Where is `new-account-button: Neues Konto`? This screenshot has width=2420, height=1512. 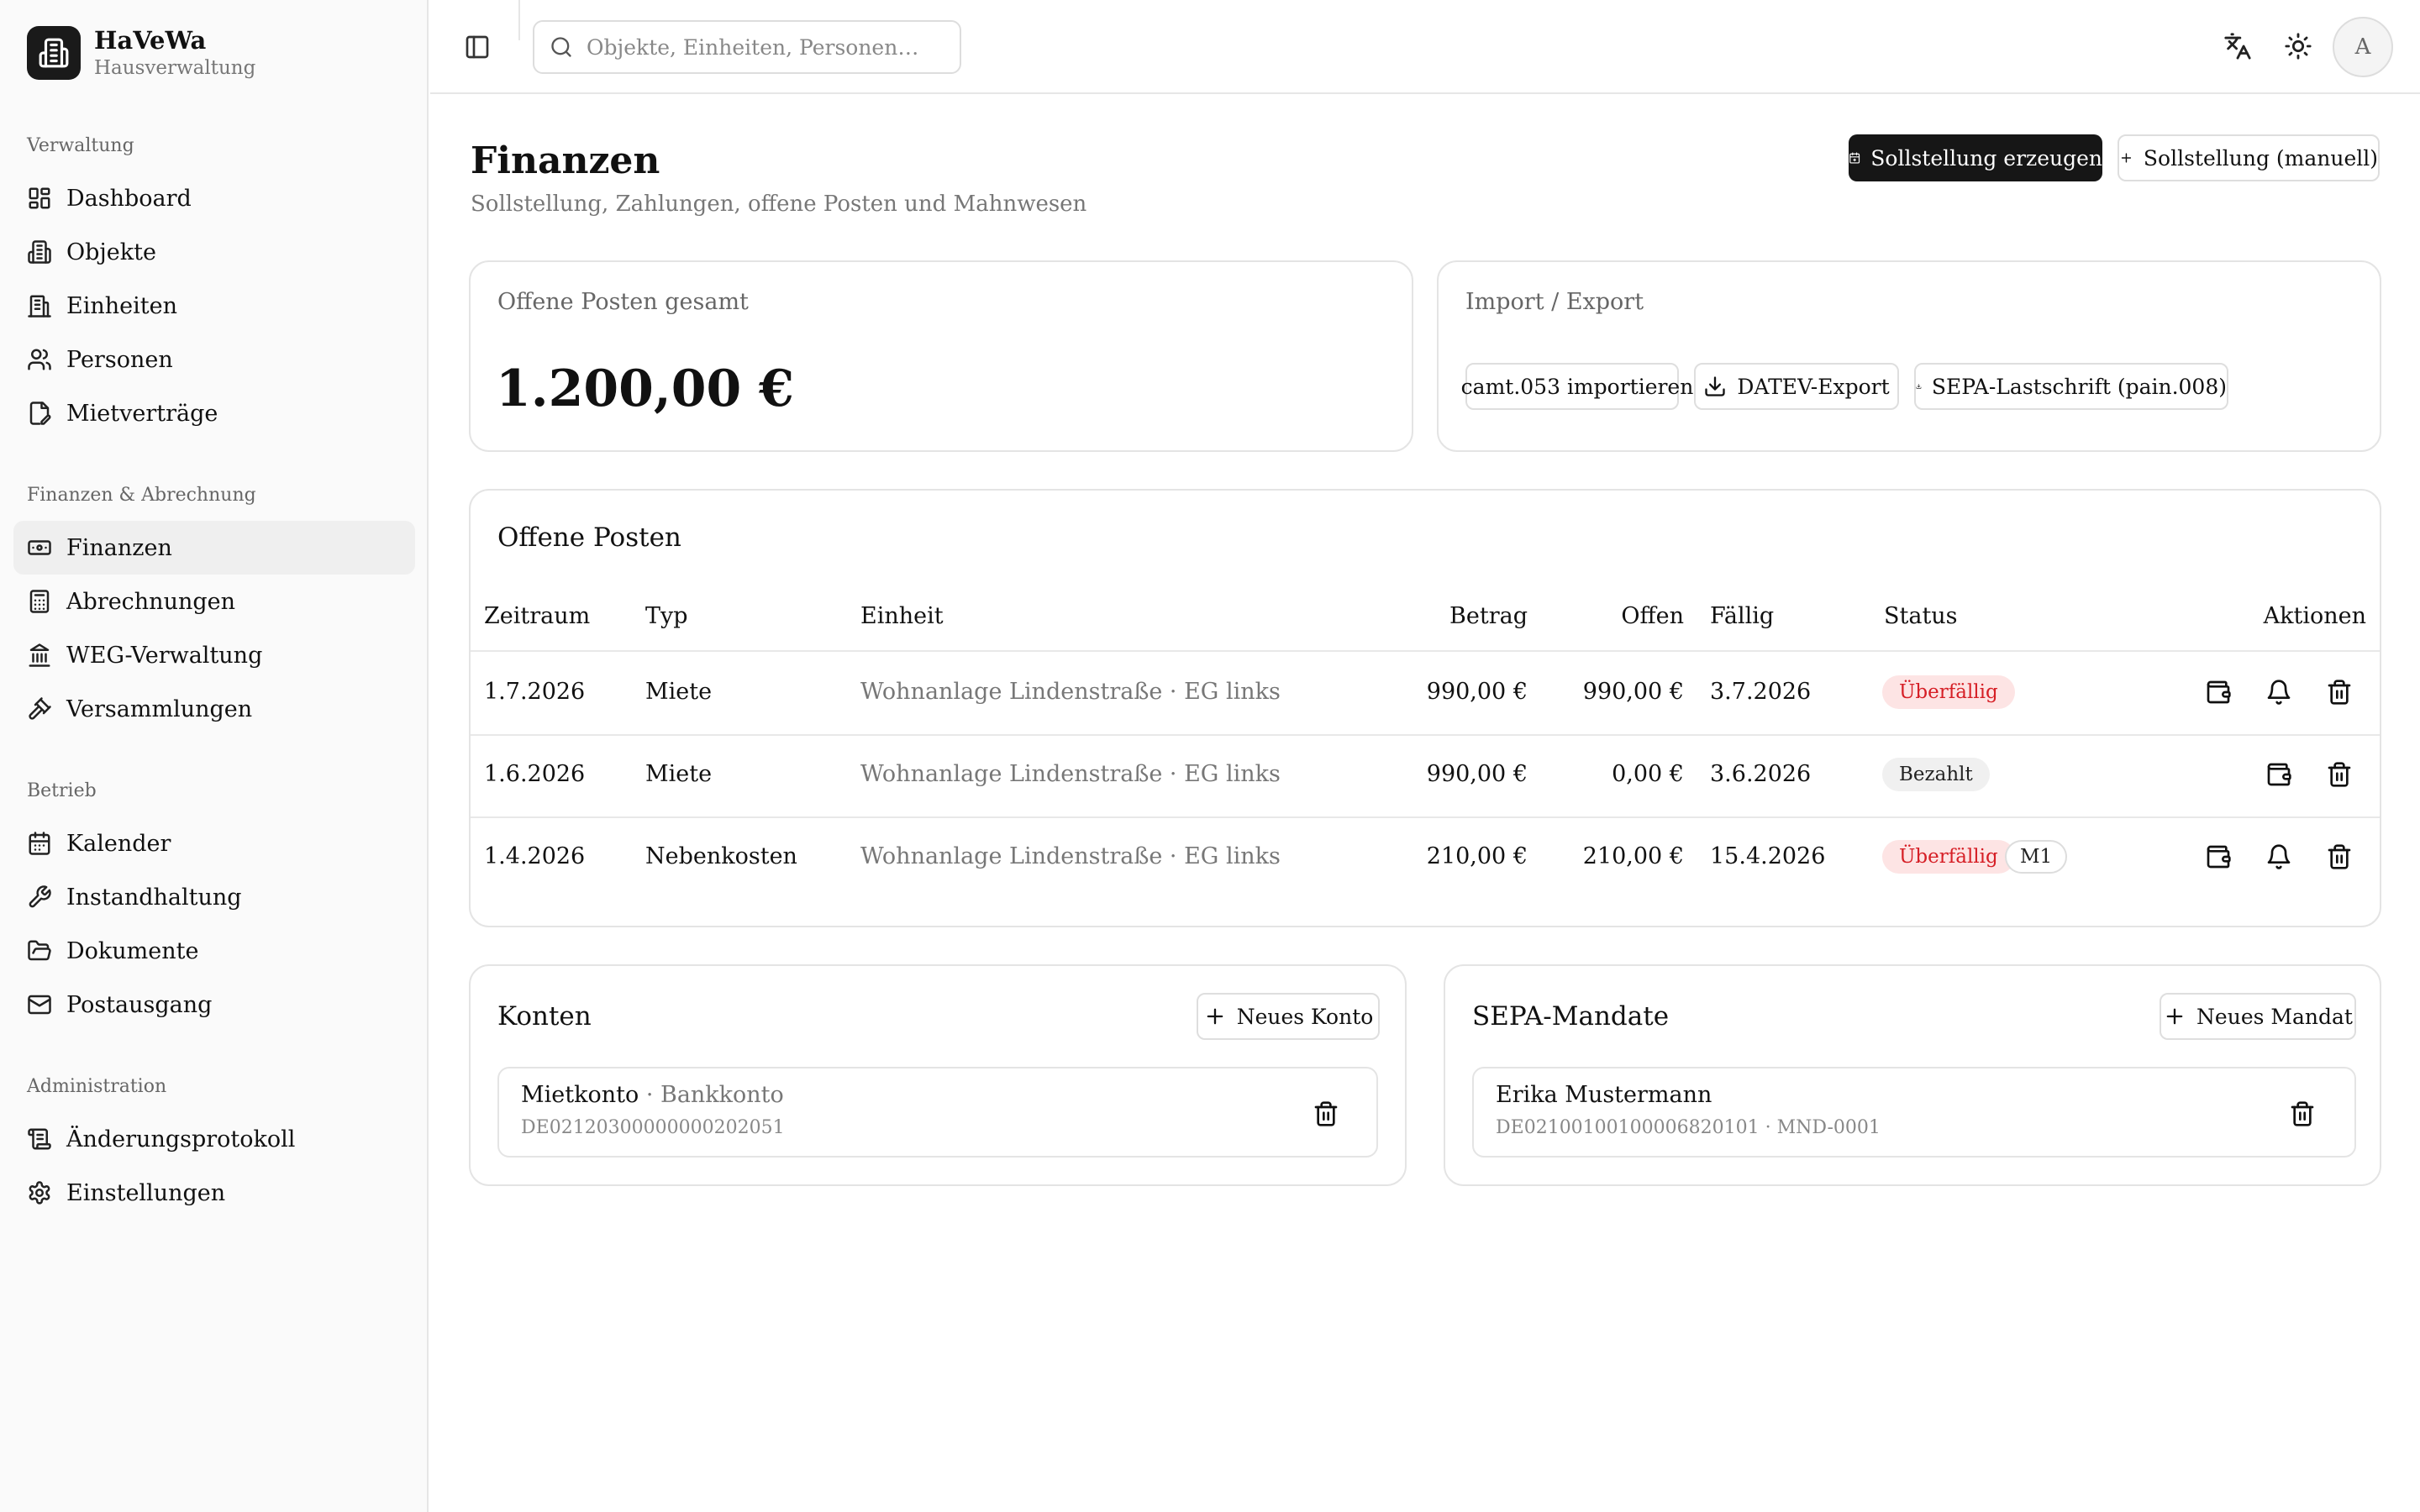
new-account-button: Neues Konto is located at coordinates (1288, 1016).